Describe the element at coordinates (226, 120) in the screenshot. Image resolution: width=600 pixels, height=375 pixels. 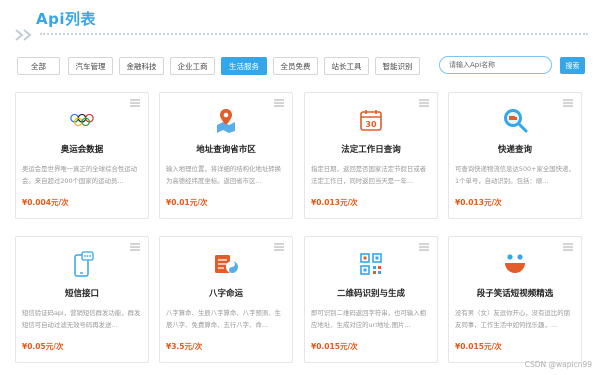
I see `map-pin-icon` at that location.